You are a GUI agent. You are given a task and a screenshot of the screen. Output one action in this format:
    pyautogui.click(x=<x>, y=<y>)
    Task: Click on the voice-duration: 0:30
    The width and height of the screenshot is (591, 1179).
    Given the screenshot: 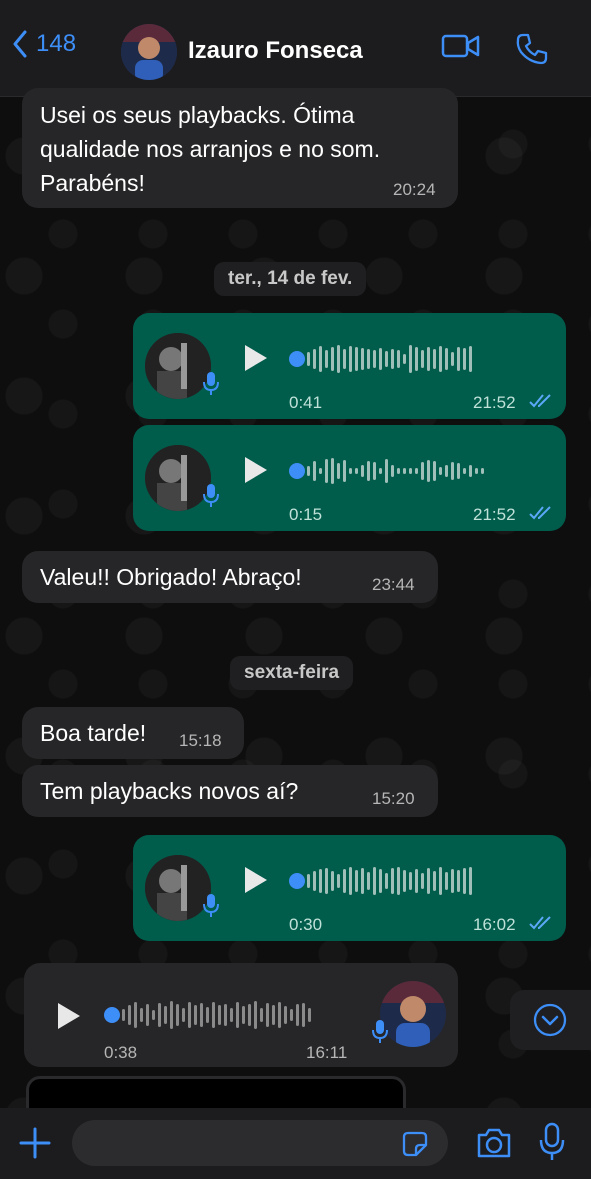 What is the action you would take?
    pyautogui.click(x=306, y=924)
    